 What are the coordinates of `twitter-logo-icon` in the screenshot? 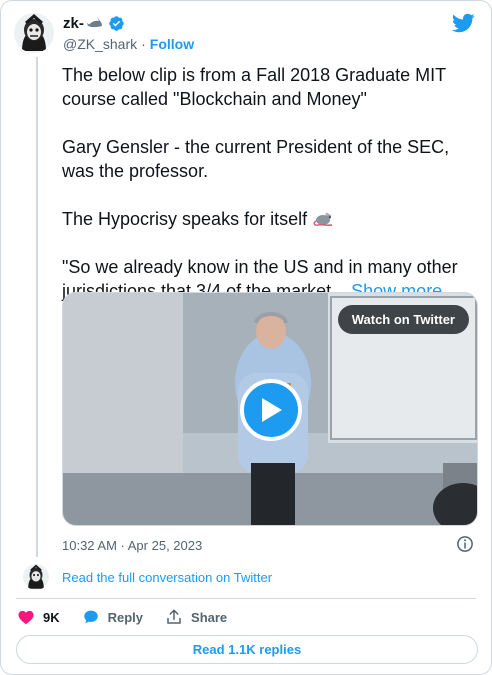 It's located at (463, 23).